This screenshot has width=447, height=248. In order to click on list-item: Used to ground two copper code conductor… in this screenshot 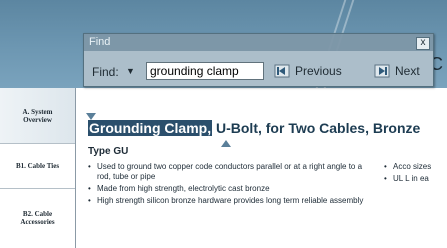, I will do `click(233, 172)`.